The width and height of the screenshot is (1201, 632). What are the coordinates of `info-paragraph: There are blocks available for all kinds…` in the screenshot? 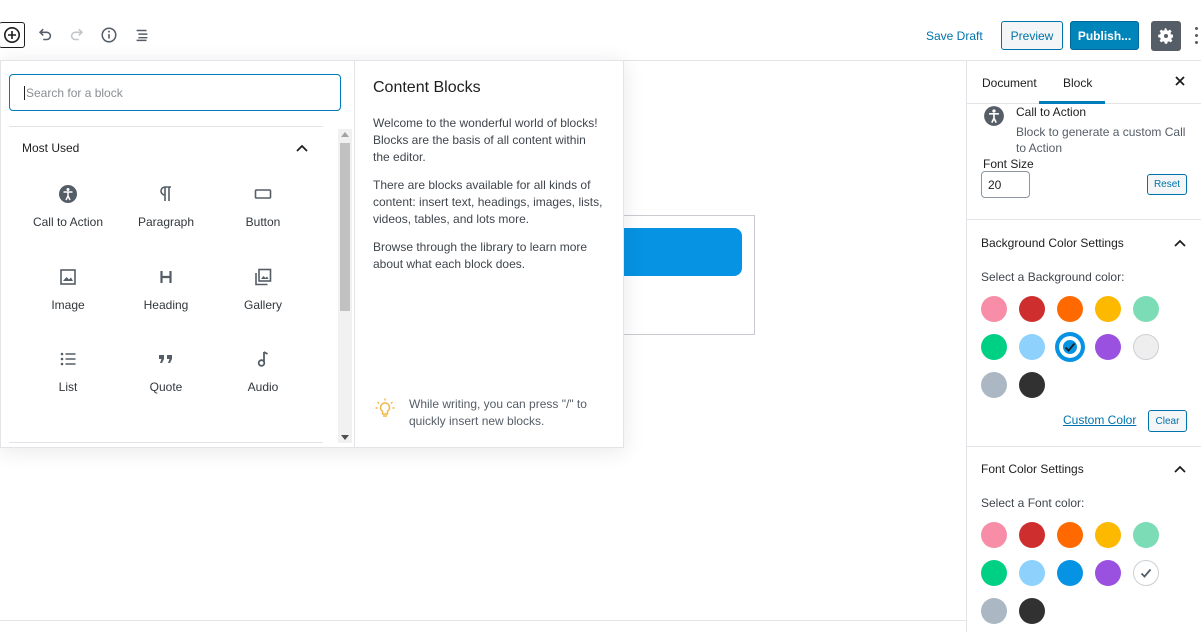 It's located at (488, 202).